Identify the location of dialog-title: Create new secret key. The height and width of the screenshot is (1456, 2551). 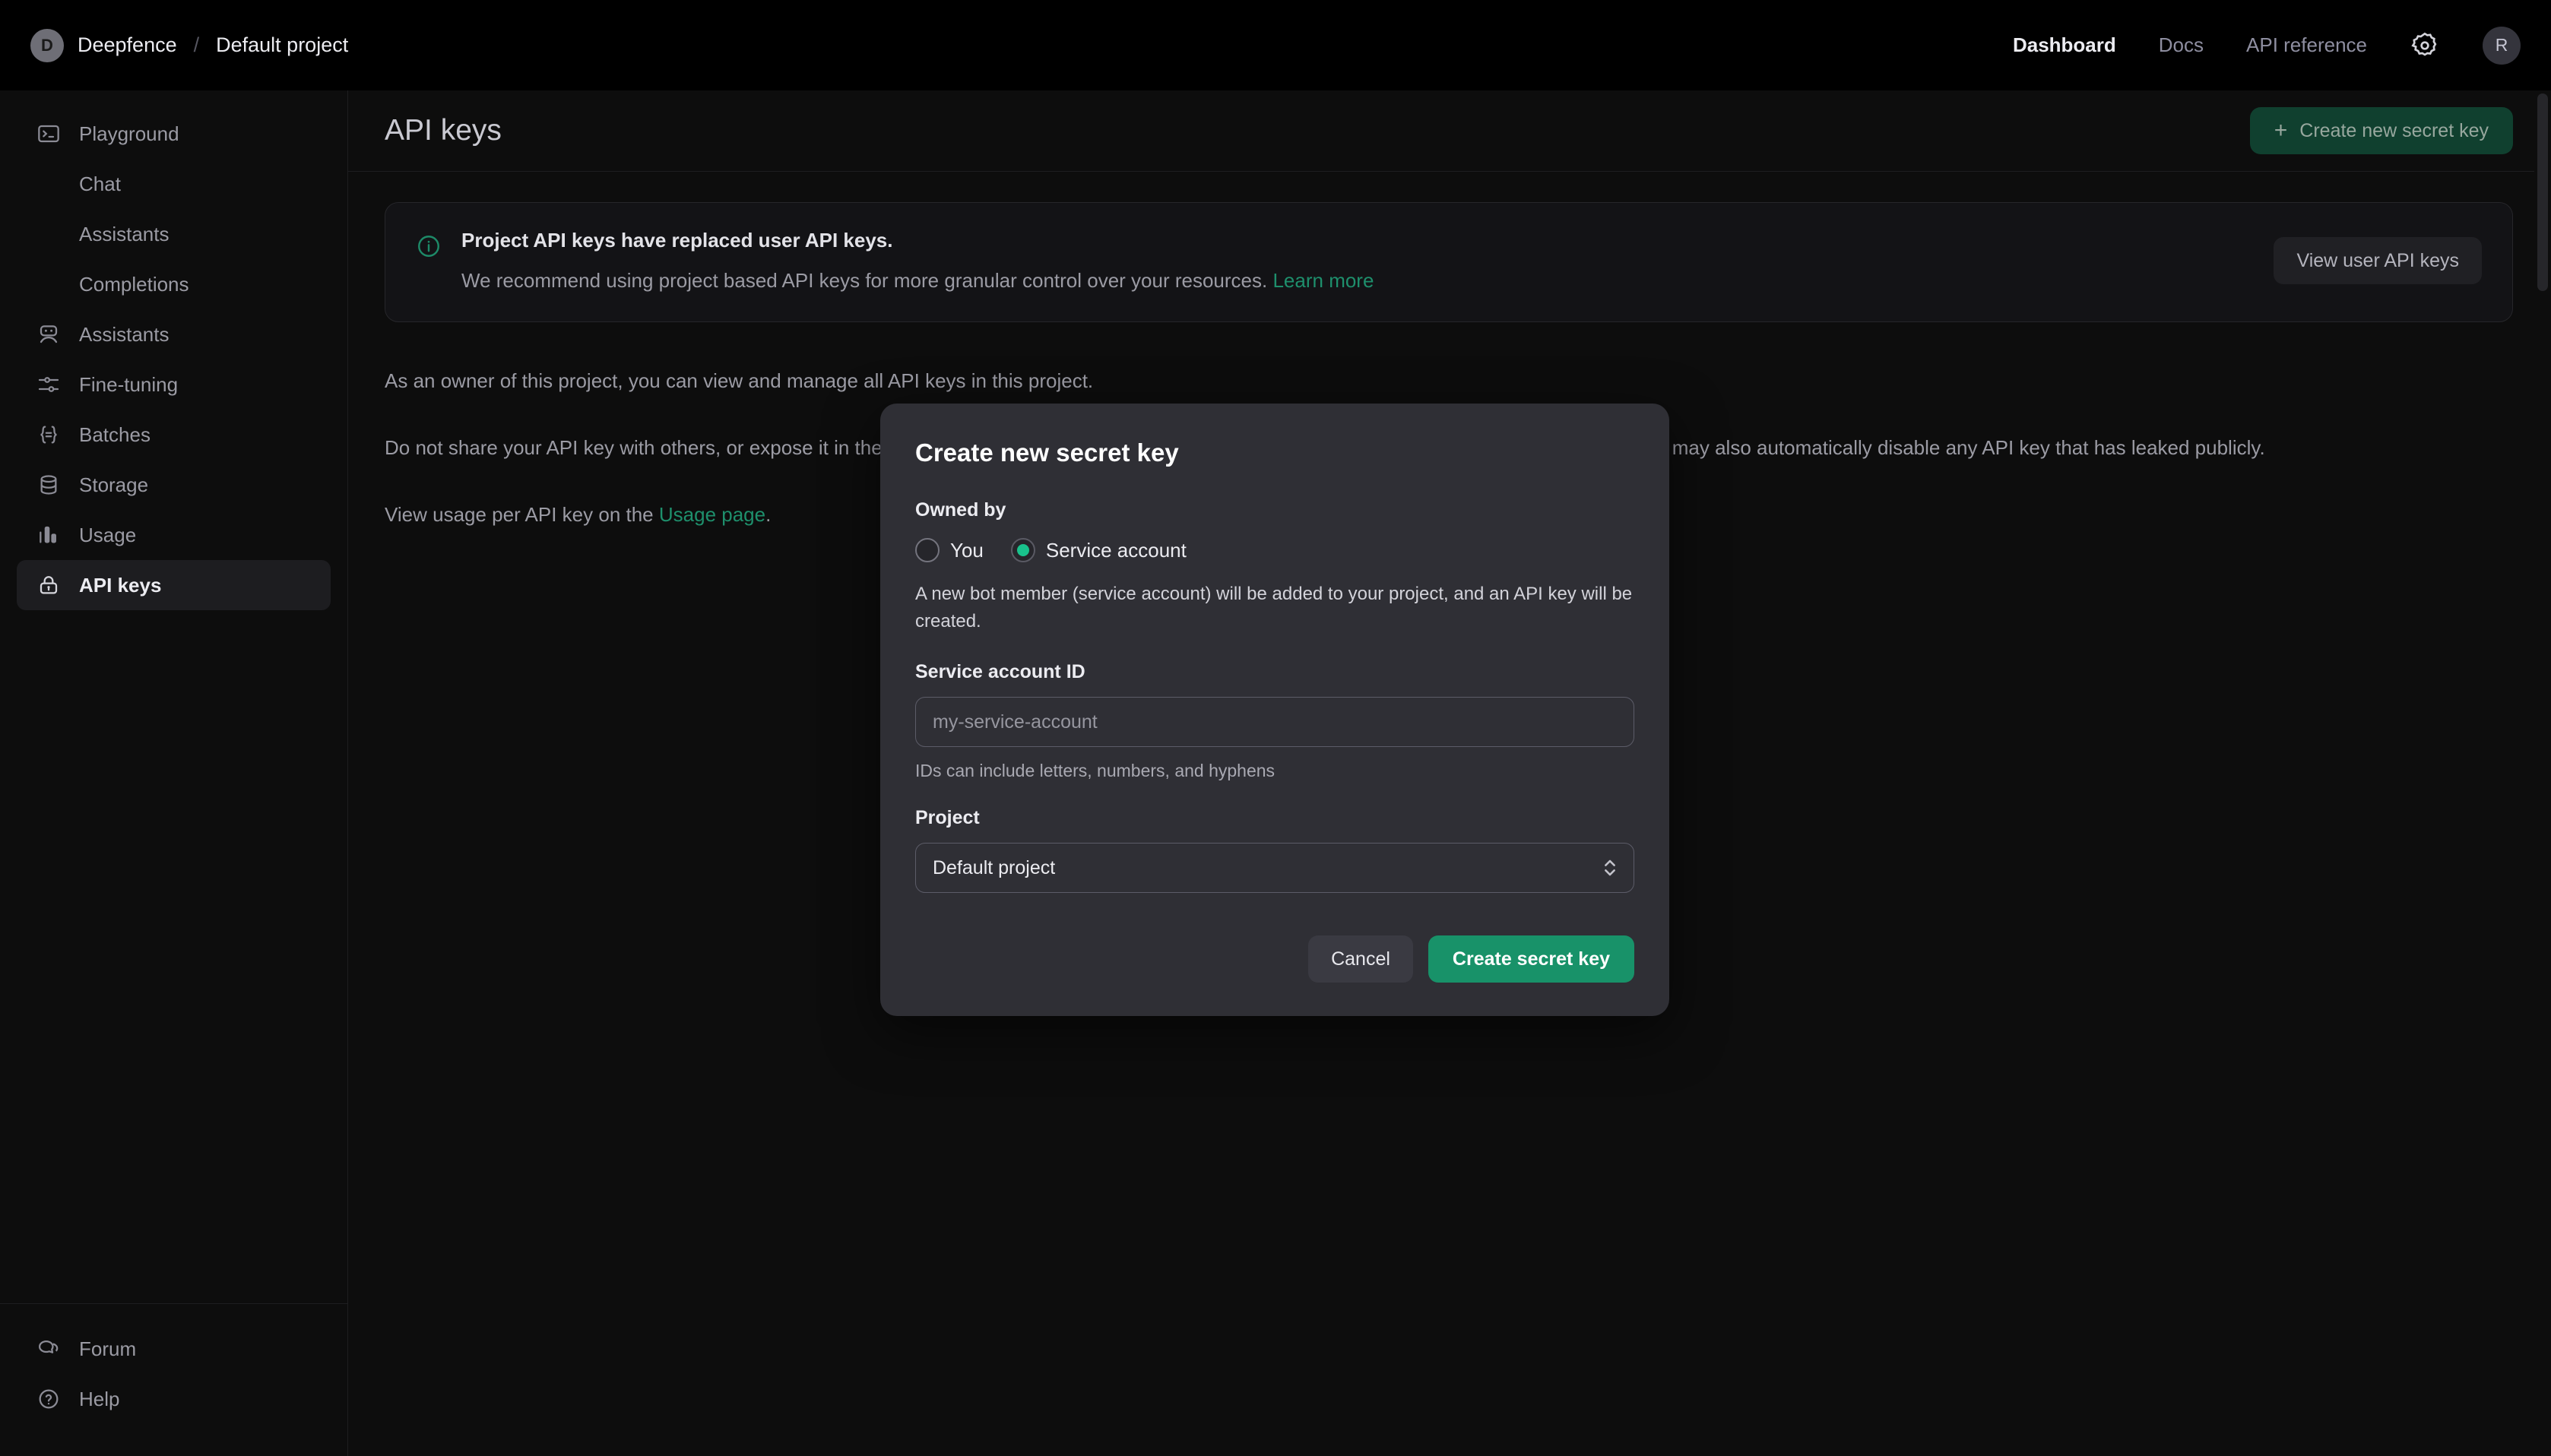
(1047, 452).